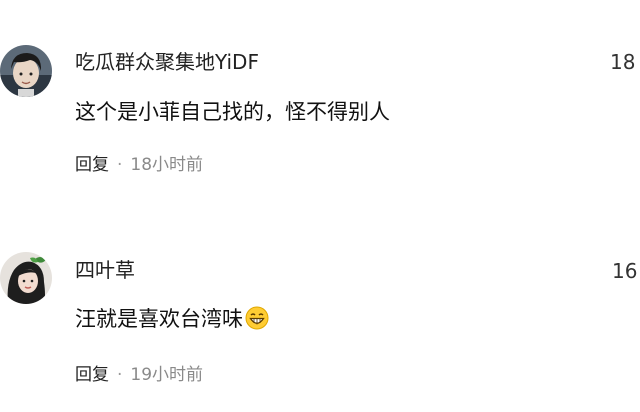 The height and width of the screenshot is (412, 640). I want to click on timestamp: 19小时前, so click(167, 375).